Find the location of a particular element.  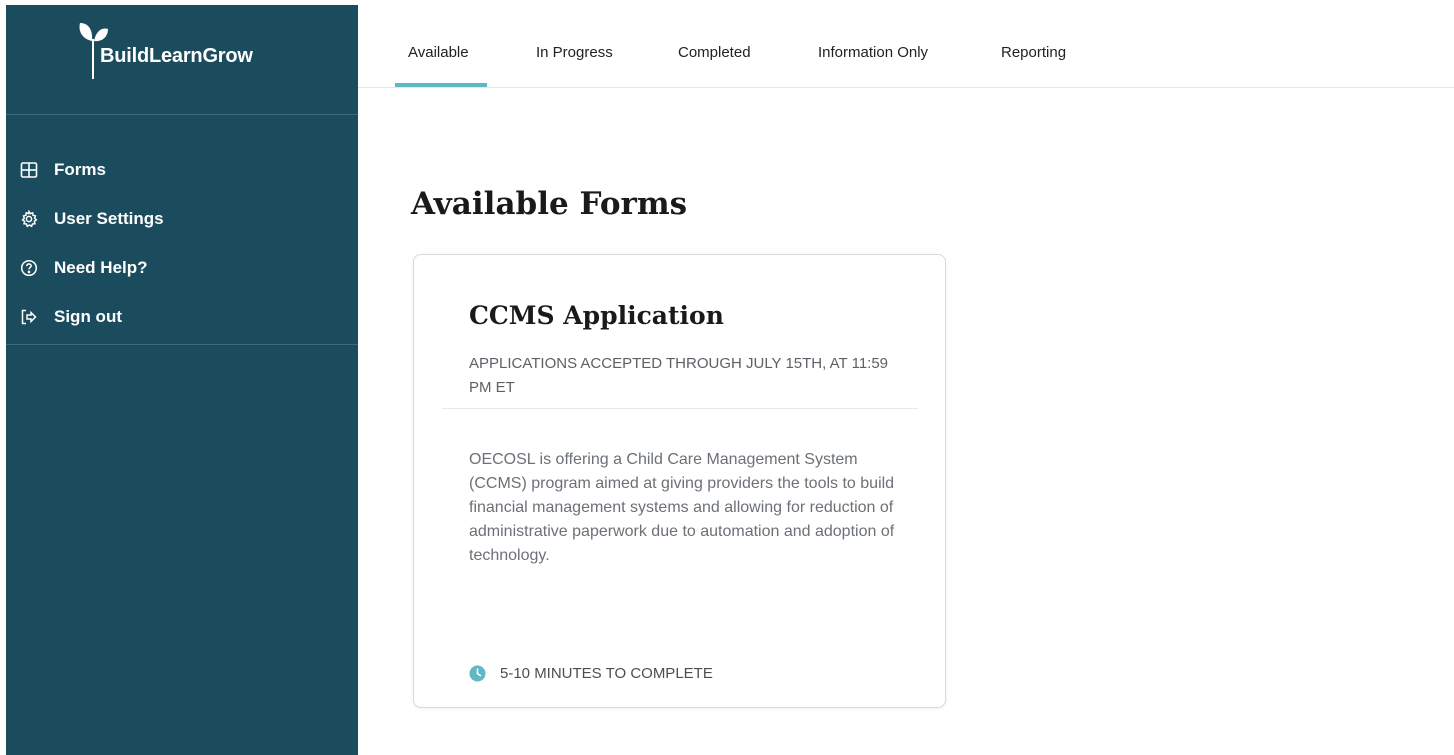

duration-label: 5-10 MINUTES TO COMPLETE is located at coordinates (606, 673).